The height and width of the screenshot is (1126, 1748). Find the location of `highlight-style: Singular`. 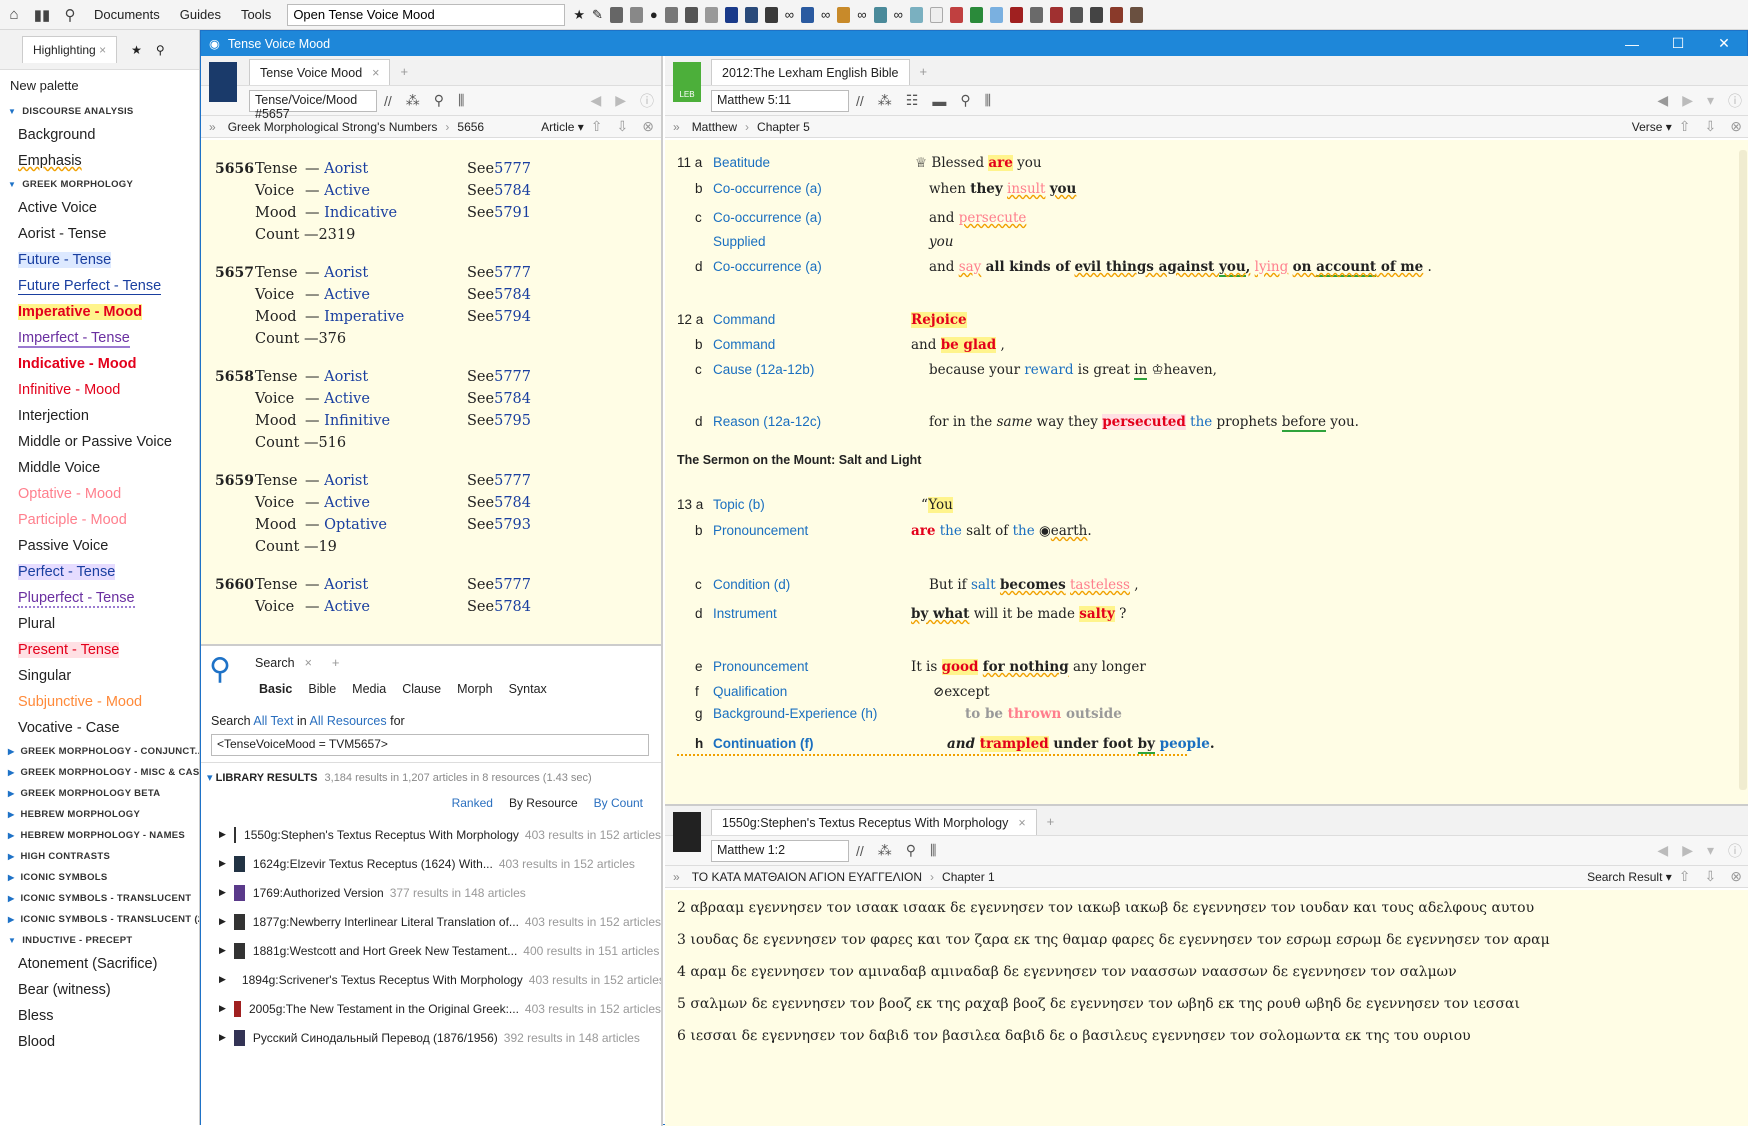

highlight-style: Singular is located at coordinates (99, 676).